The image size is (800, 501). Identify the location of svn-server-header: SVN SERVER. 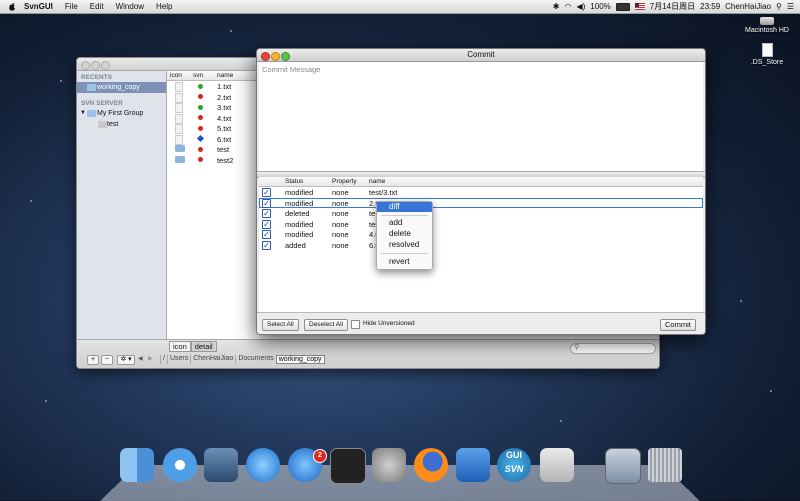
(102, 103).